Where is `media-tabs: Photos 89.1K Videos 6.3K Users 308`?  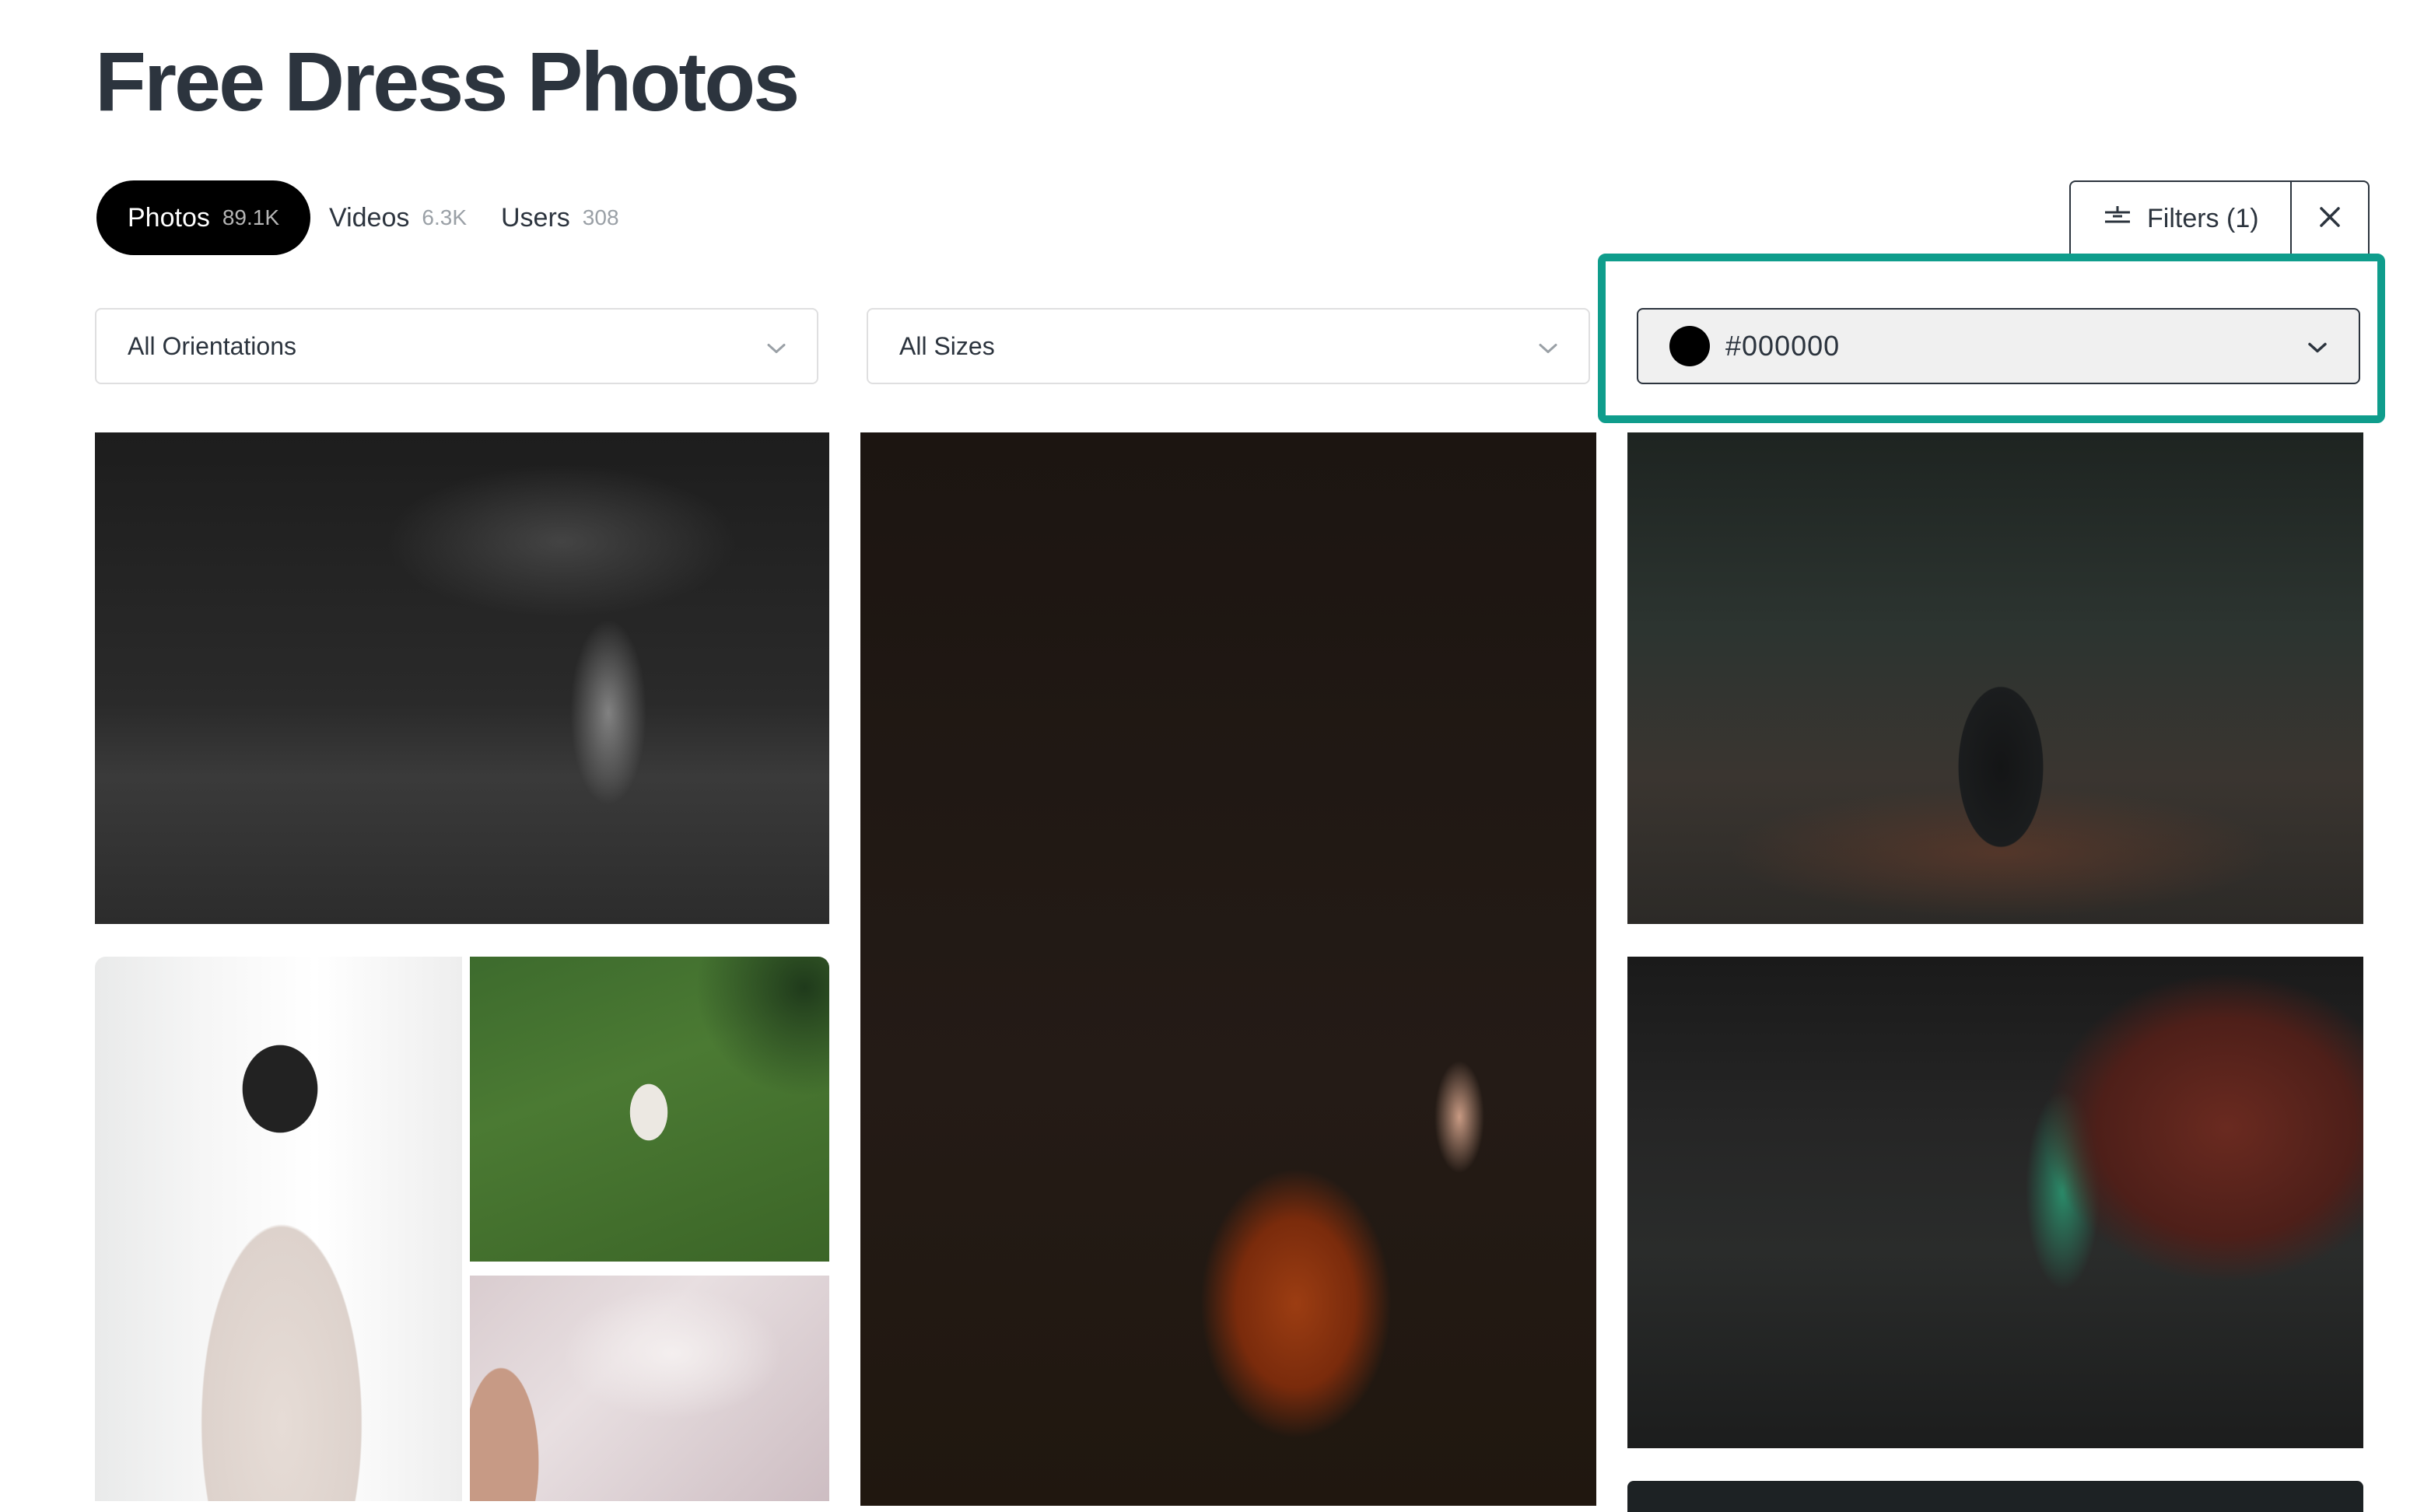
media-tabs: Photos 89.1K Videos 6.3K Users 308 is located at coordinates (366, 218).